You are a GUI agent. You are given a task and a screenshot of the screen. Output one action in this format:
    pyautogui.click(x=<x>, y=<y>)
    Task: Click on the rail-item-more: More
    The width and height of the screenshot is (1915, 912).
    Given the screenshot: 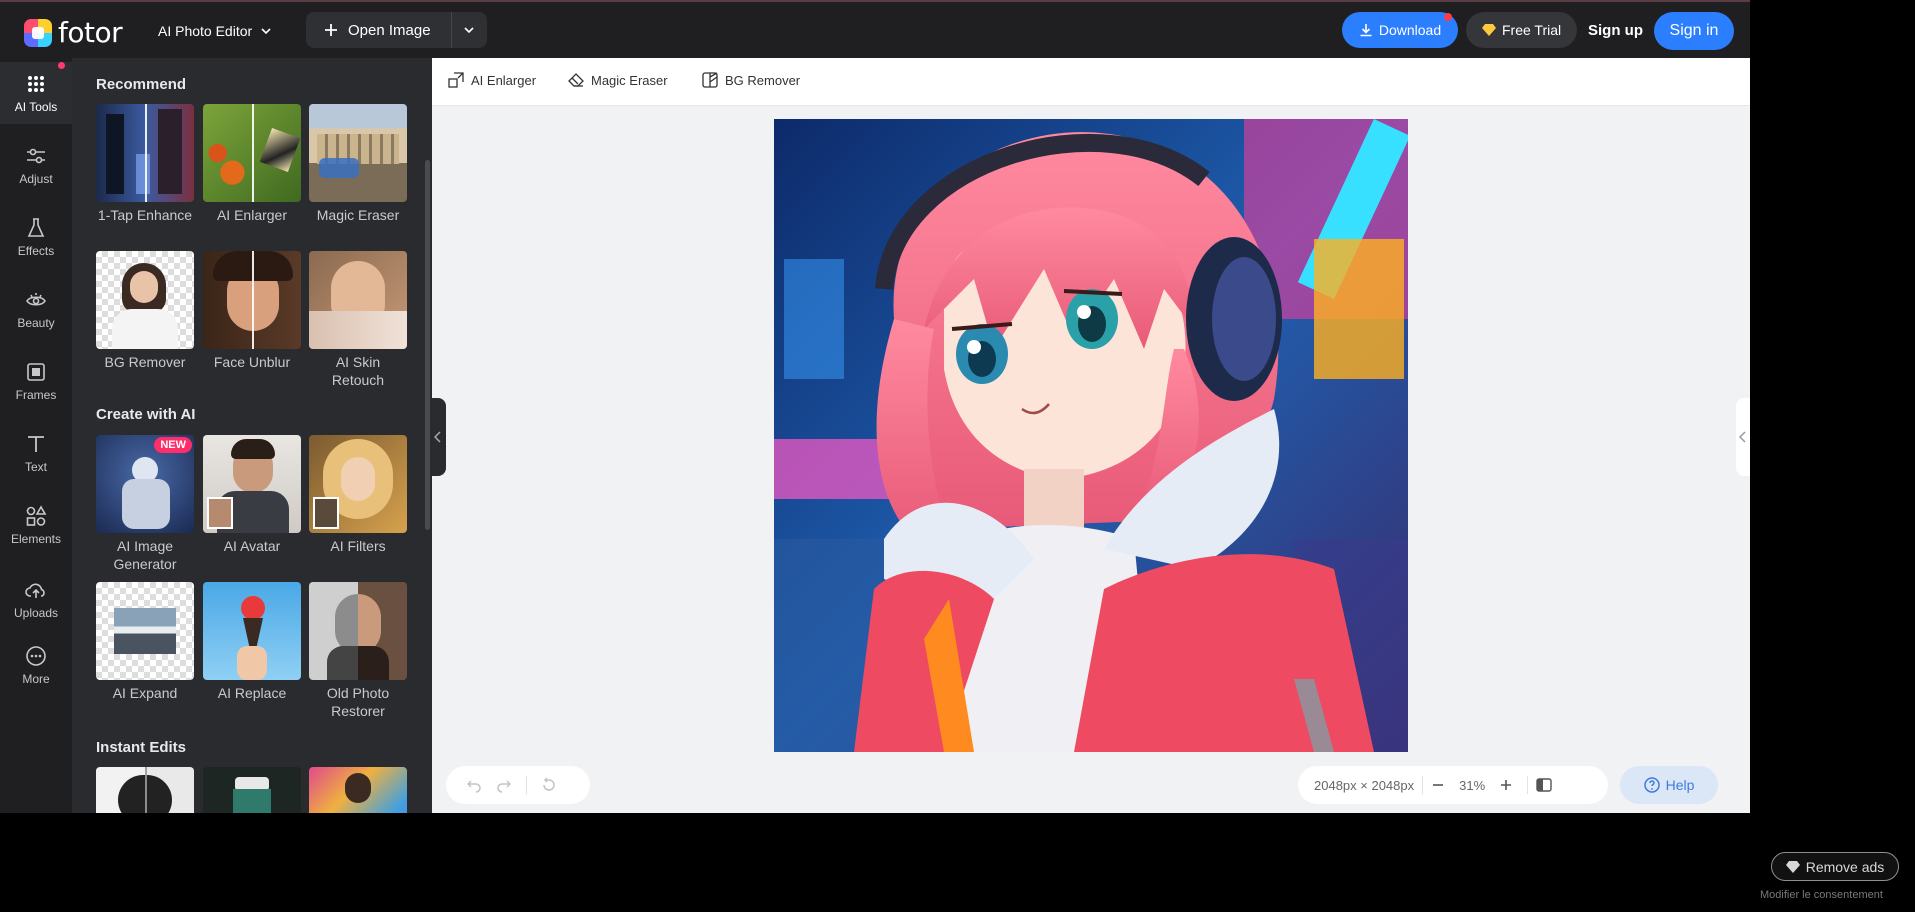 What is the action you would take?
    pyautogui.click(x=36, y=665)
    